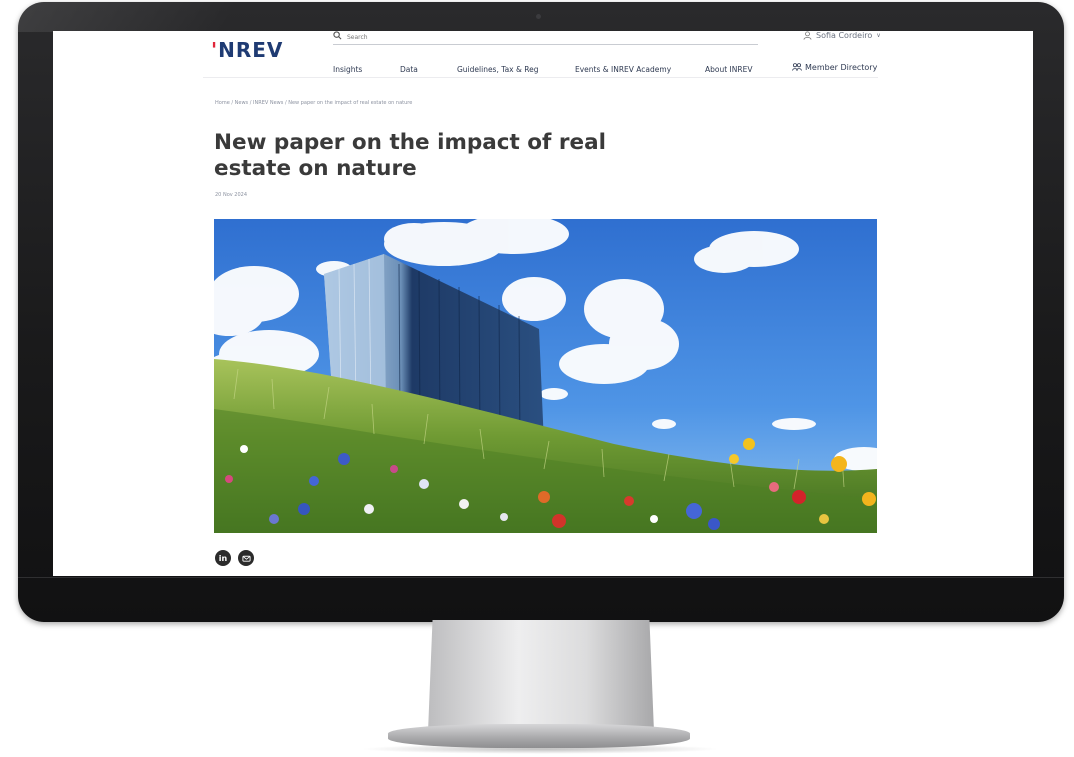 This screenshot has width=1074, height=757. Describe the element at coordinates (409, 69) in the screenshot. I see `nav-item-data: Data` at that location.